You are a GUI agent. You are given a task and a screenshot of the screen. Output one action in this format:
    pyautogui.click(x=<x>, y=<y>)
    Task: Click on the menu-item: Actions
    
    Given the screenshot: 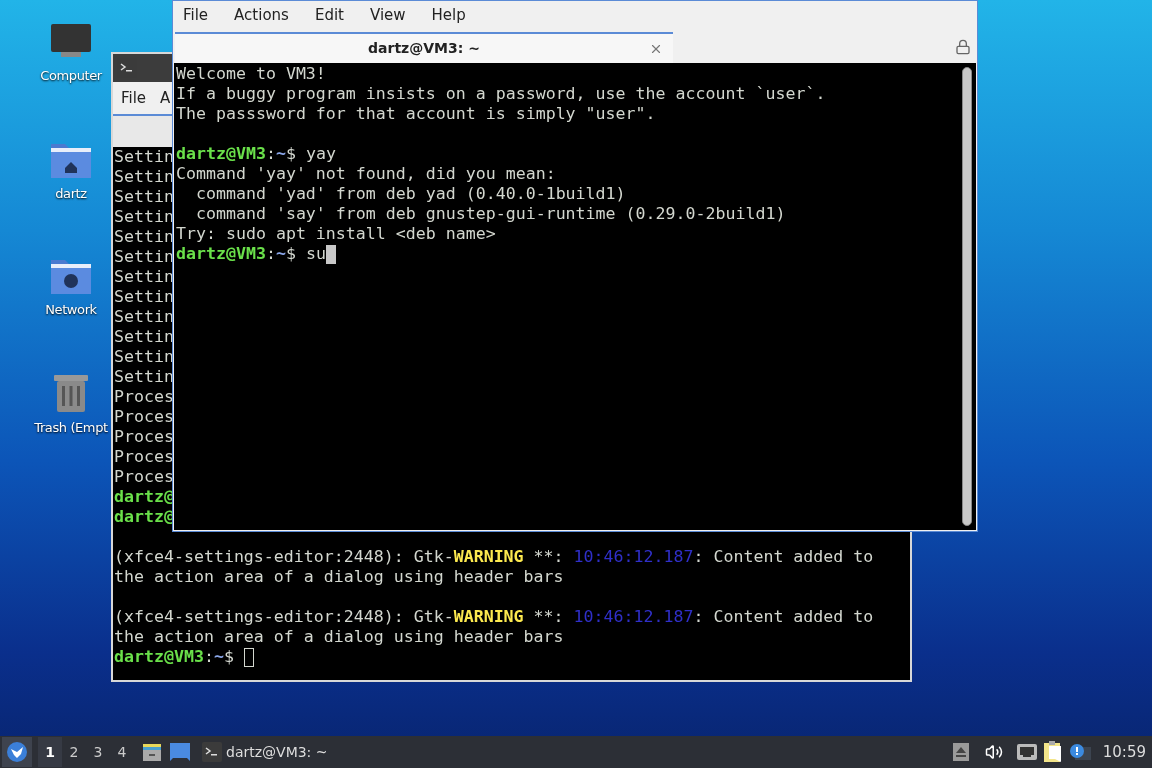 What is the action you would take?
    pyautogui.click(x=261, y=15)
    